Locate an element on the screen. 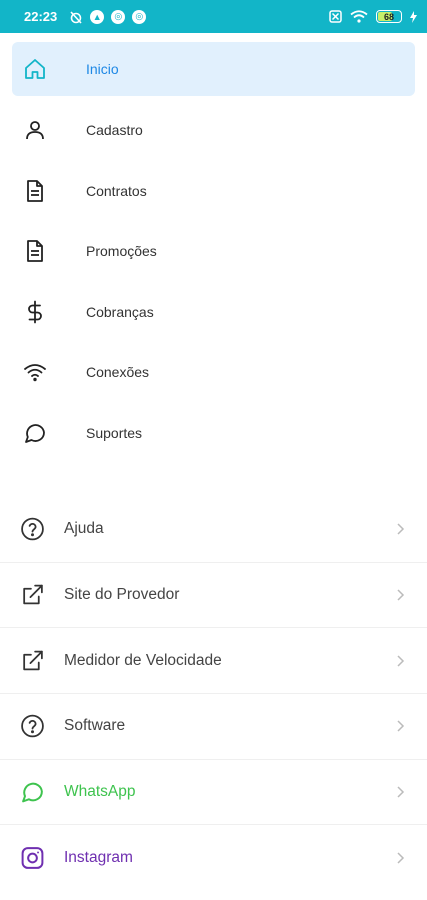  menu-item-label: Contratos is located at coordinates (116, 190).